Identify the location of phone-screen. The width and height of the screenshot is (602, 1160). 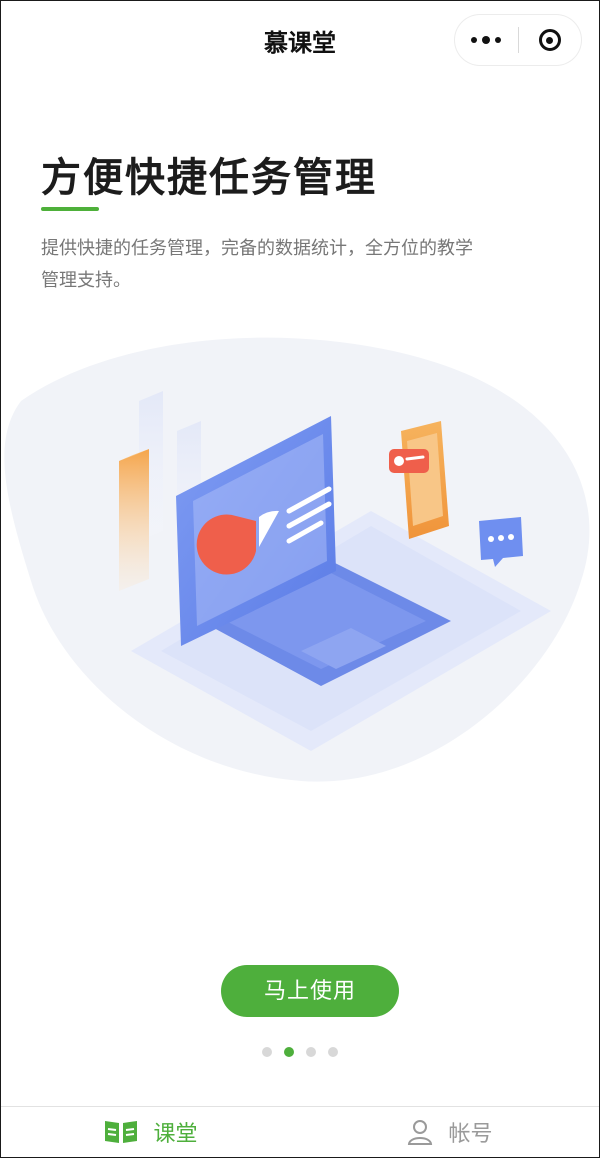
(425, 479).